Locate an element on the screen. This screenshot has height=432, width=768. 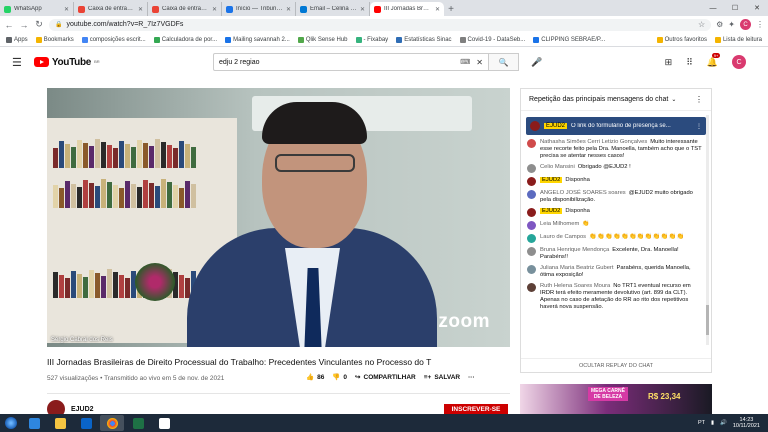
subscribe-button: INSCREVER-SE is located at coordinates (476, 409).